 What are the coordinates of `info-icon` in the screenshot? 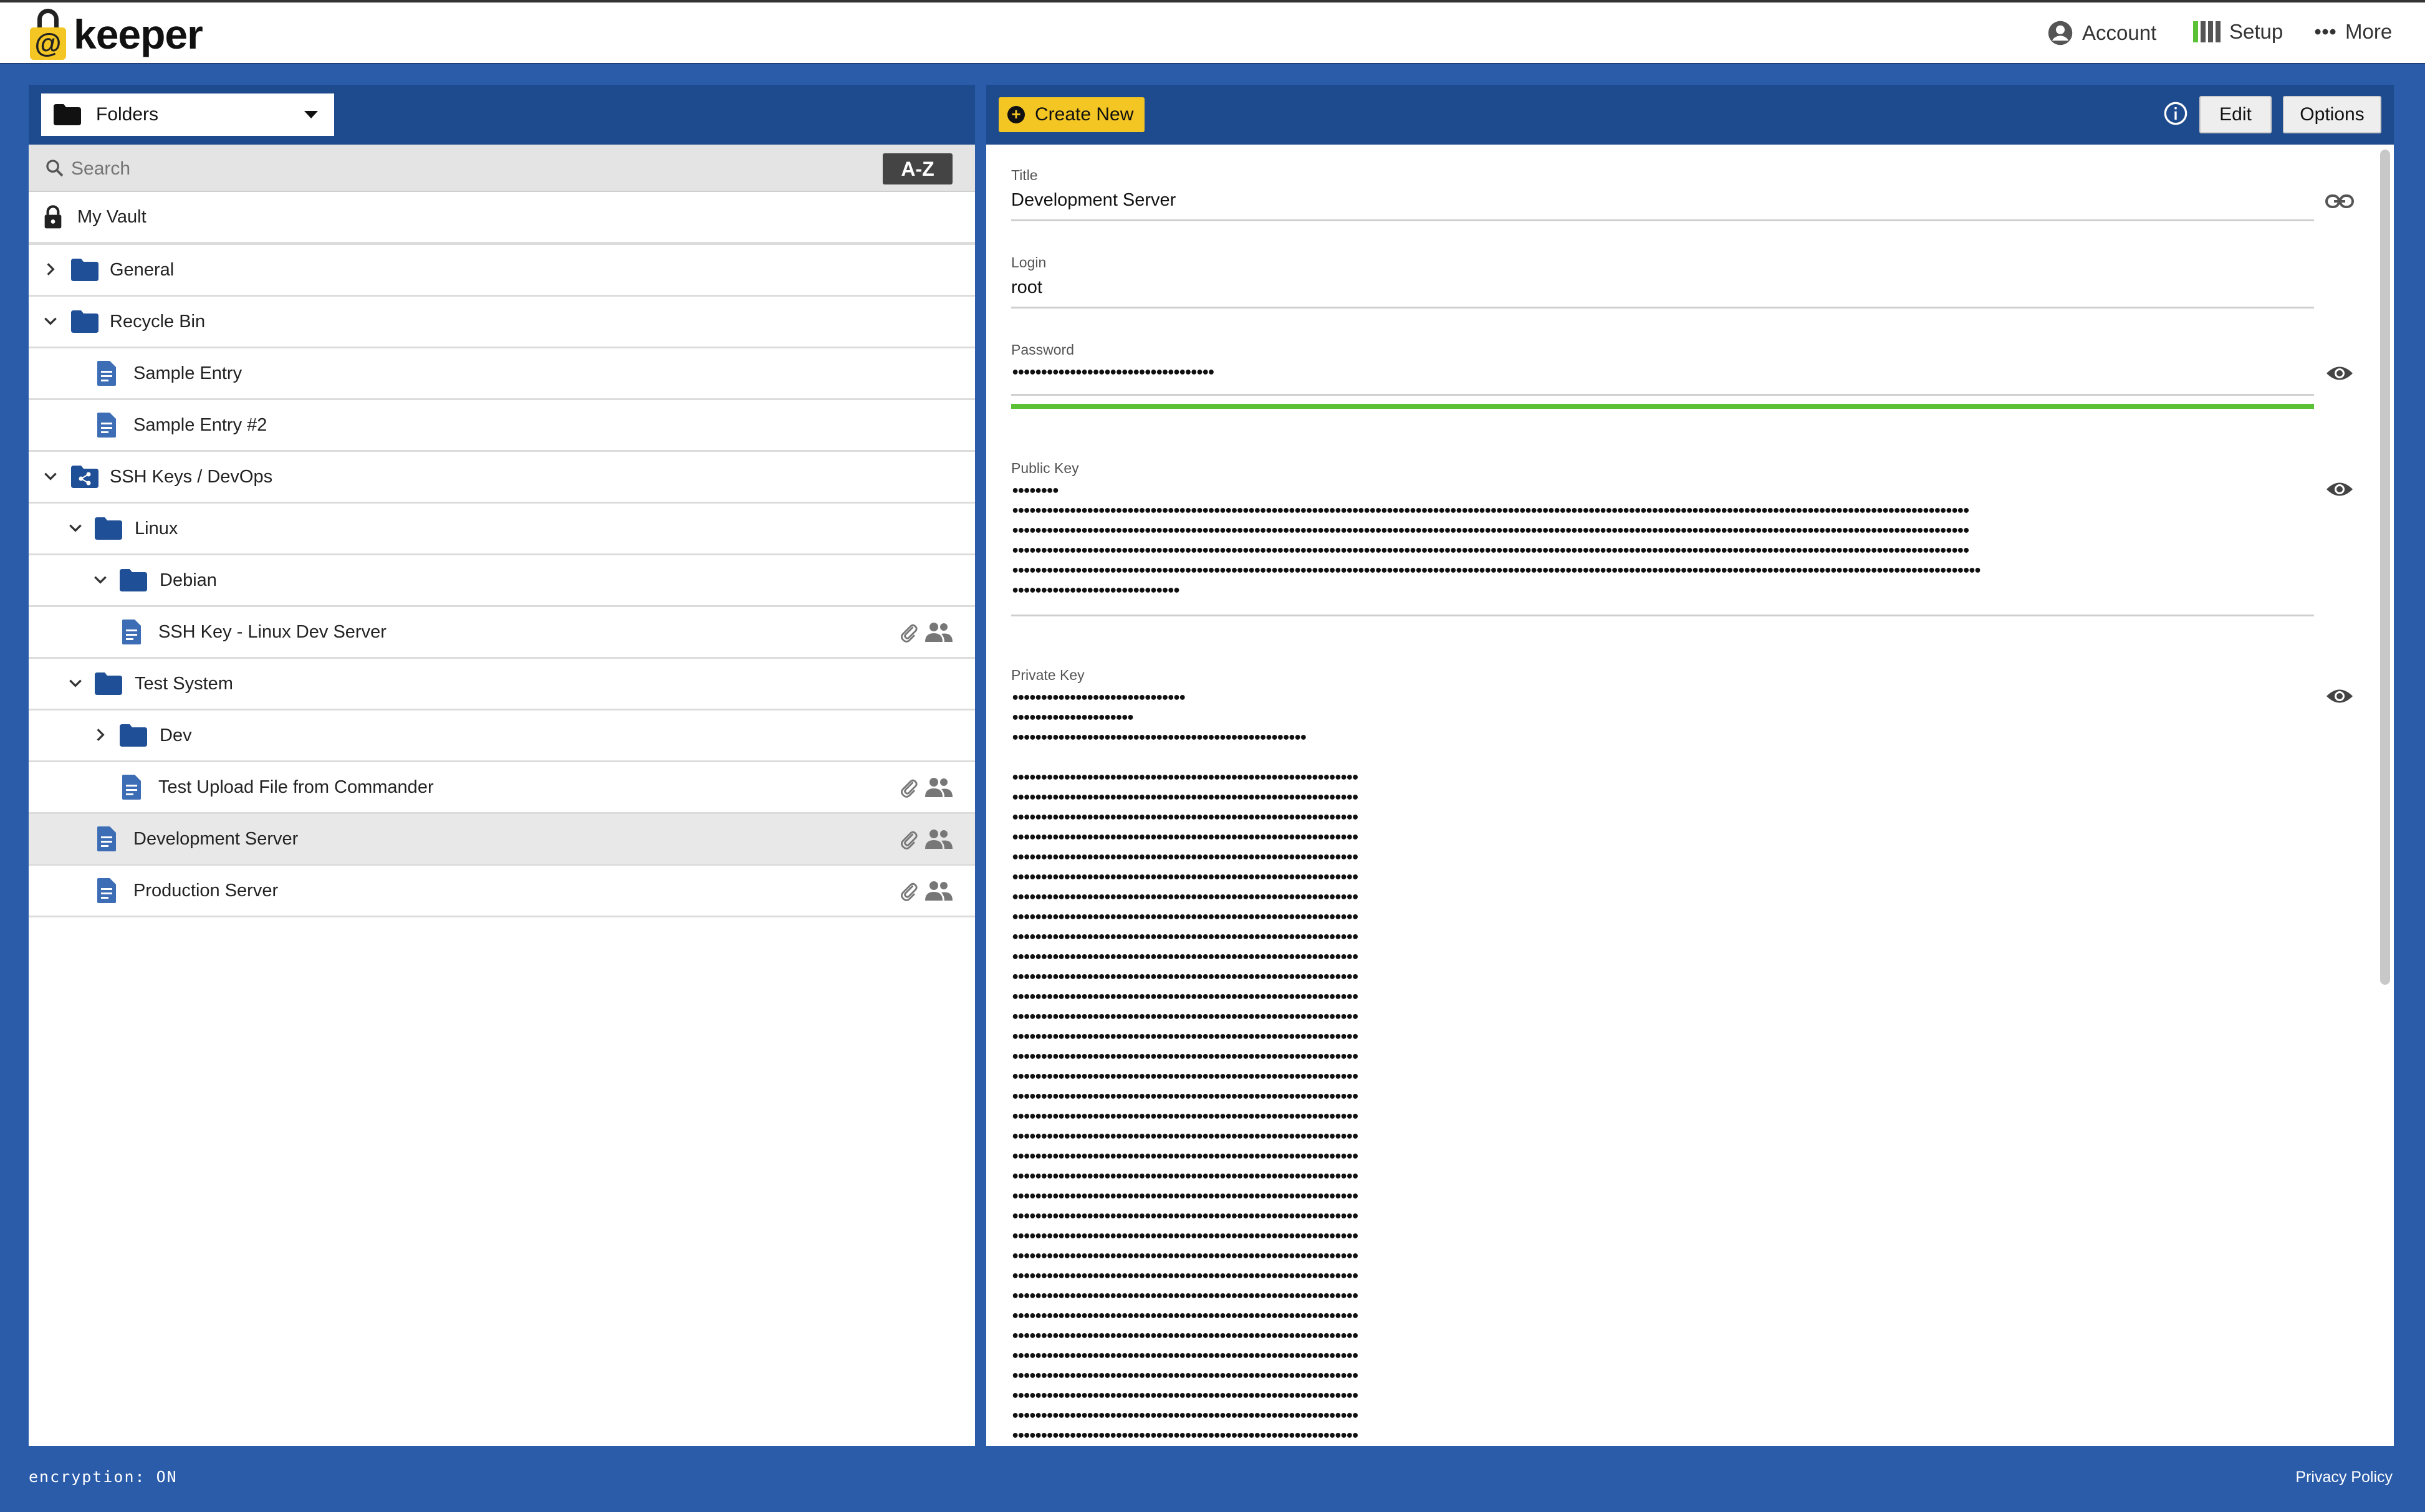 It's located at (2175, 113).